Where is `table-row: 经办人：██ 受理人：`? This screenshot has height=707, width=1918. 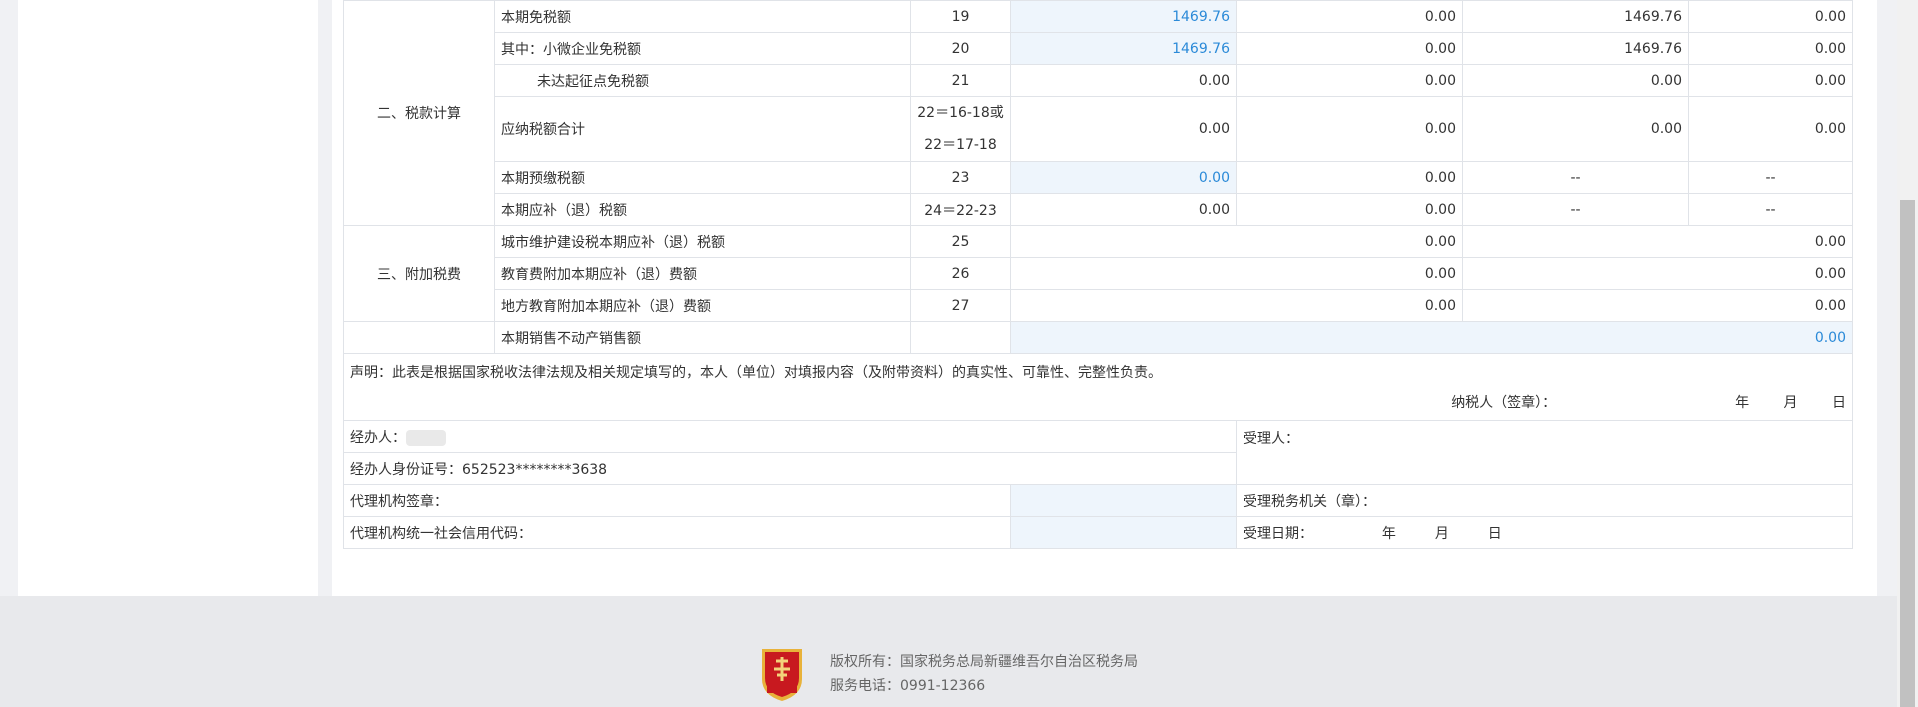
table-row: 经办人：██ 受理人： is located at coordinates (1098, 452).